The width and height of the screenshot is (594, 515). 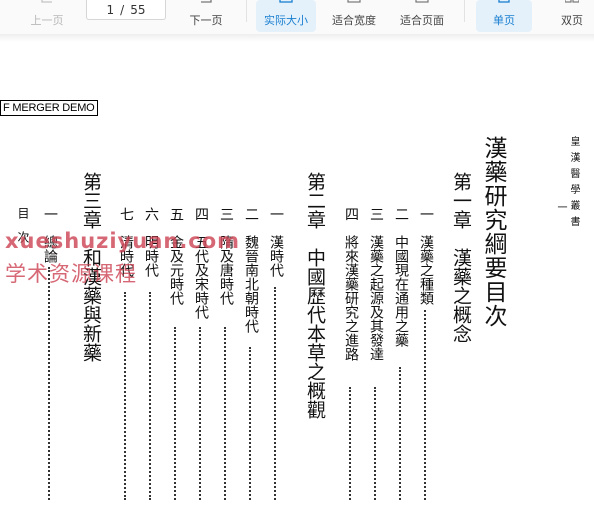 I want to click on fit-width-icon, so click(x=354, y=1).